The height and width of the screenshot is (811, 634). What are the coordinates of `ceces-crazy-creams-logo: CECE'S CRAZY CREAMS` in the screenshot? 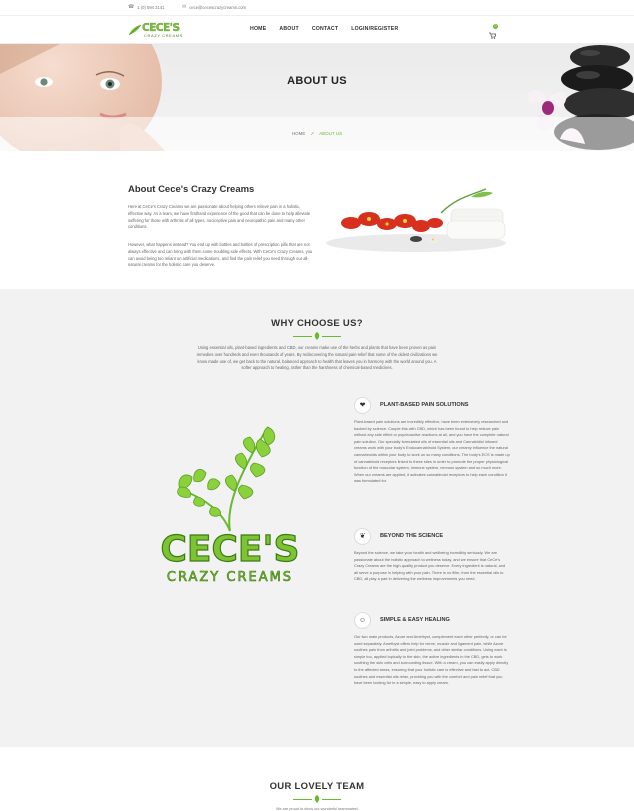 It's located at (230, 505).